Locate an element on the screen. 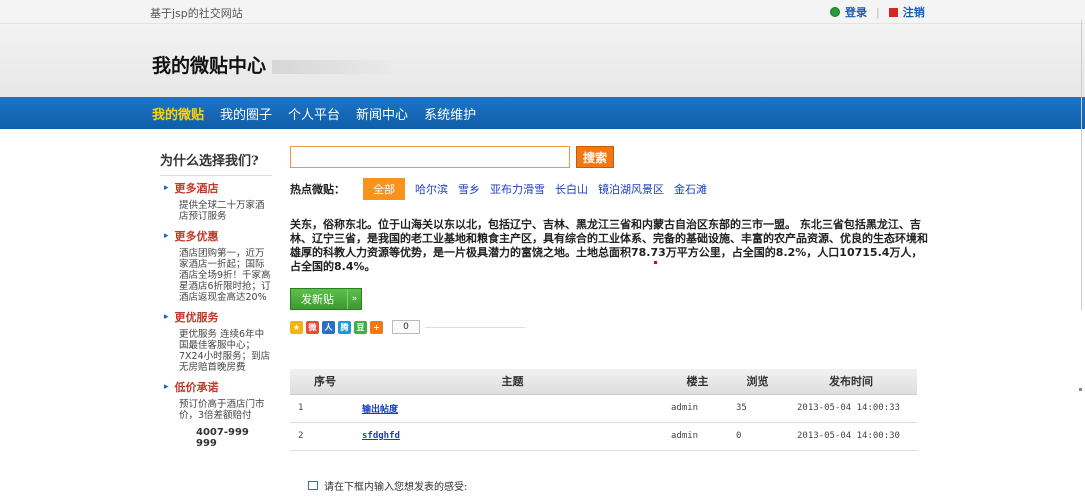 Image resolution: width=1085 pixels, height=504 pixels. section-desc: 预订价高于酒店门市价，3倍差额赔付 is located at coordinates (222, 410).